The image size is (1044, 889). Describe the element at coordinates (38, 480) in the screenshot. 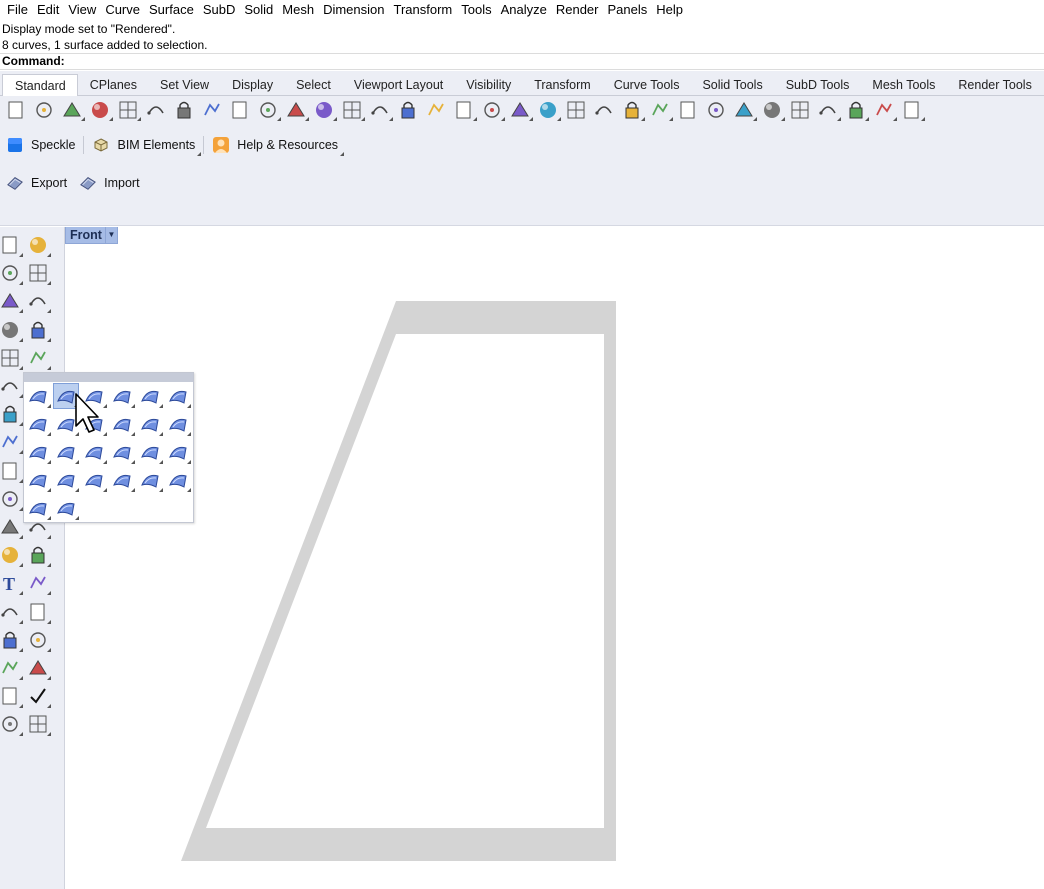

I see `ribbon-icon` at that location.